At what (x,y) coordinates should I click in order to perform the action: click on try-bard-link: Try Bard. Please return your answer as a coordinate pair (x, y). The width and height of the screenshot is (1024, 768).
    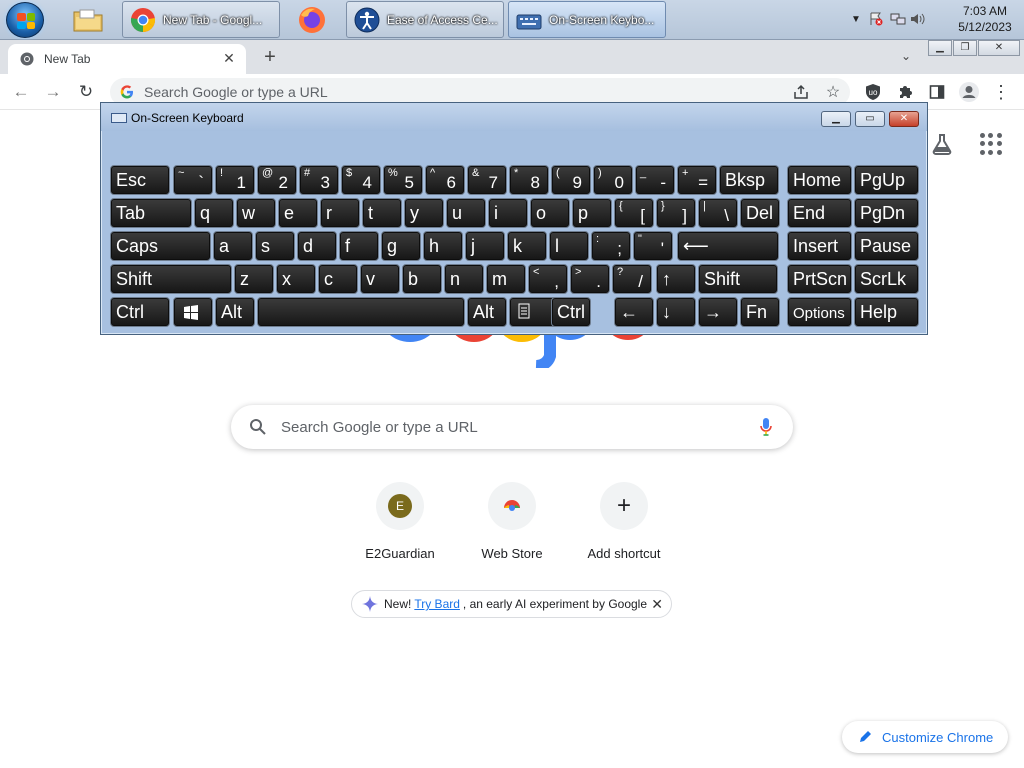
    Looking at the image, I should click on (437, 604).